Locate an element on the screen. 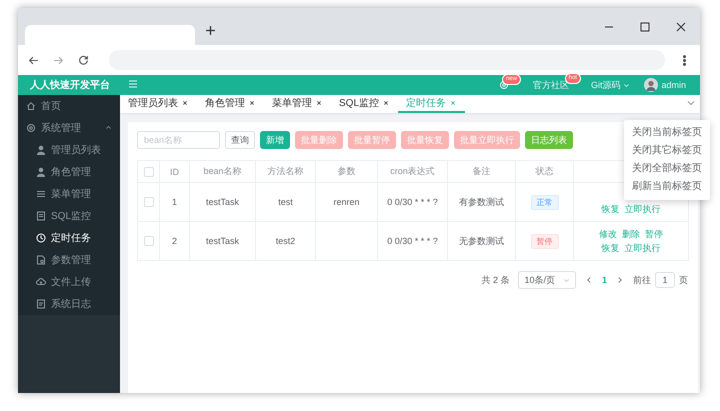  column-header: 参数 is located at coordinates (347, 171).